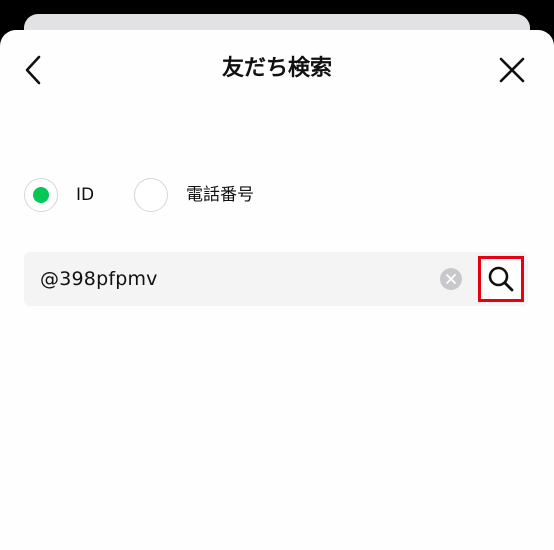 Image resolution: width=554 pixels, height=550 pixels. Describe the element at coordinates (220, 195) in the screenshot. I see `radio-label-phone: 電話番号` at that location.